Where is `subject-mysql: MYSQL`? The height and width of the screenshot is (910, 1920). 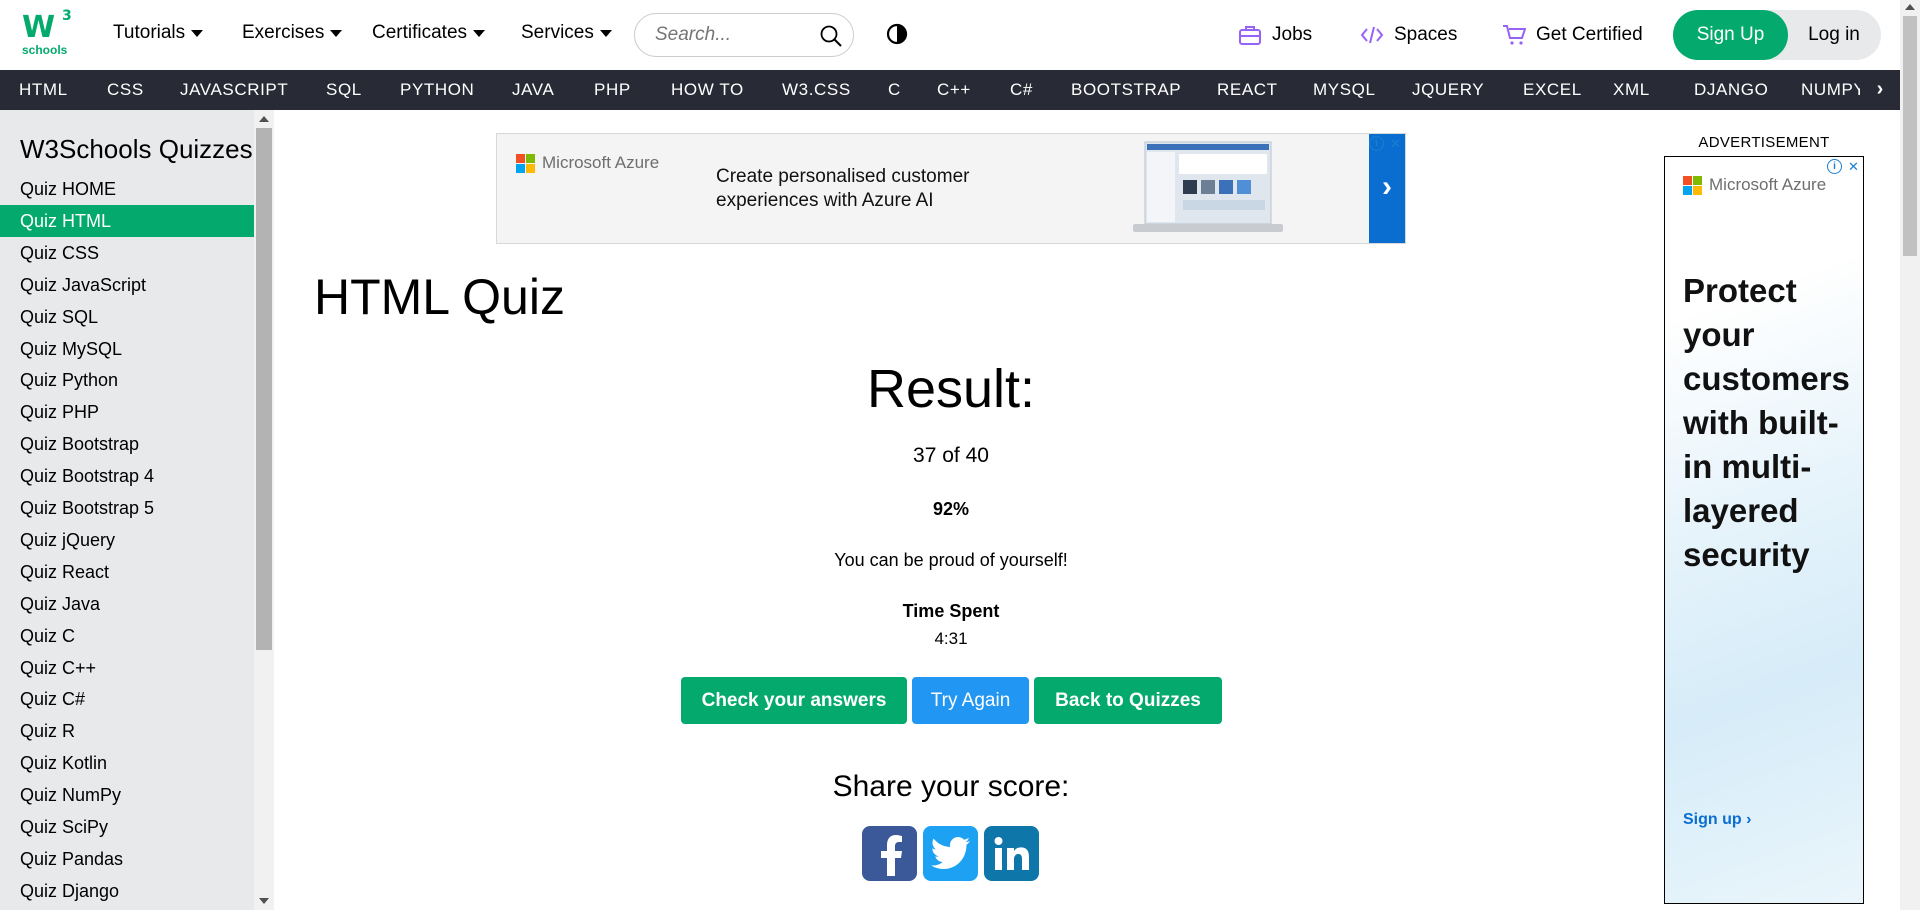 subject-mysql: MYSQL is located at coordinates (1344, 90).